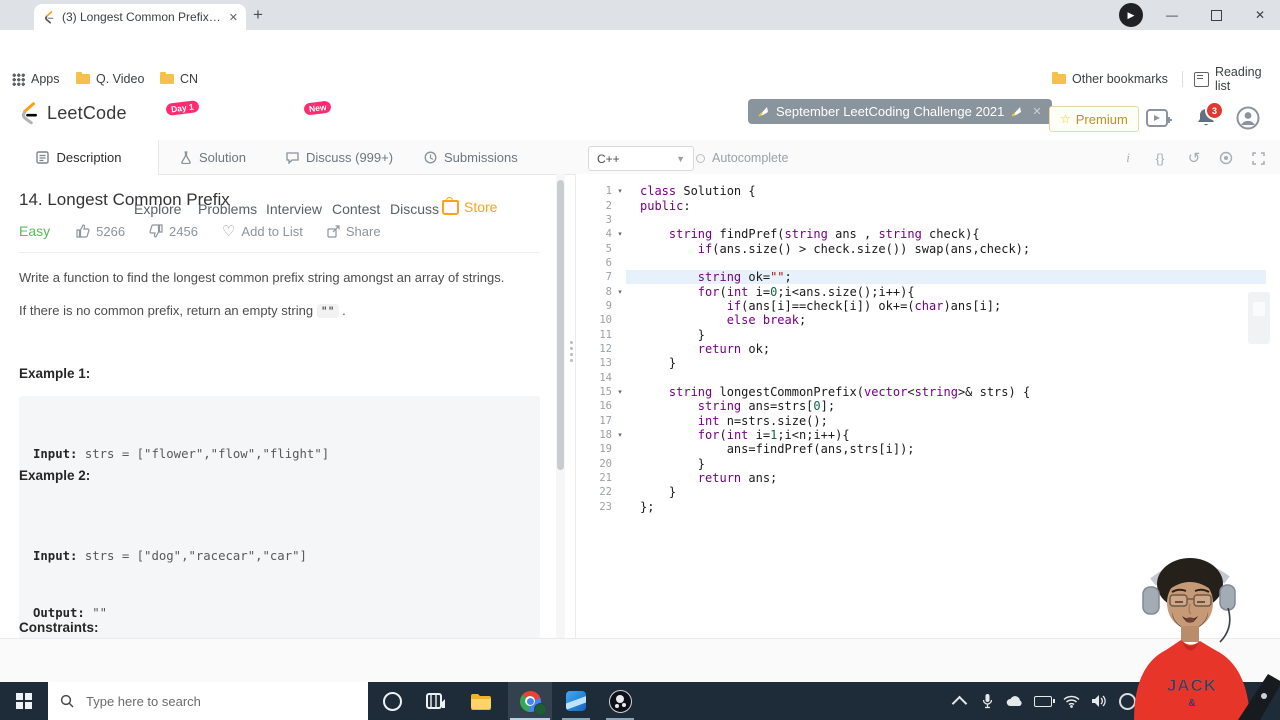 The image size is (1280, 720). What do you see at coordinates (471, 157) in the screenshot?
I see `tab-submissions: Submissions` at bounding box center [471, 157].